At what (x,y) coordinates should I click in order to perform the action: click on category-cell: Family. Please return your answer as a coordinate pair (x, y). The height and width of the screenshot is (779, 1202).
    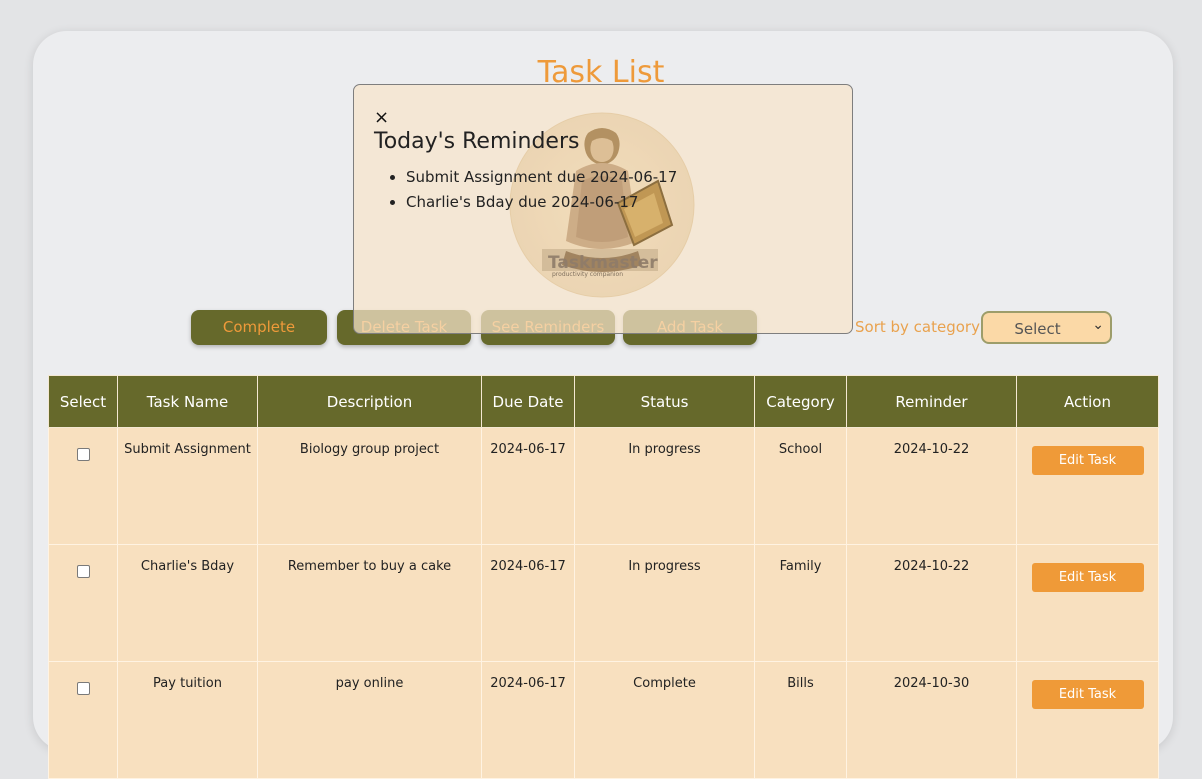
    Looking at the image, I should click on (800, 603).